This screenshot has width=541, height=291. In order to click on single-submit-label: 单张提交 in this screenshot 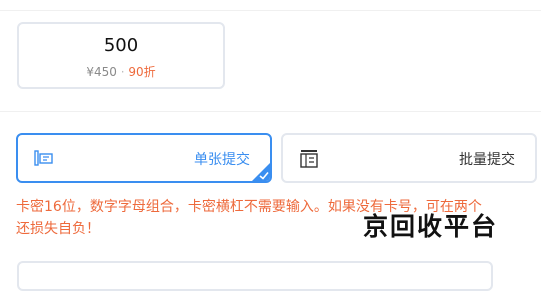, I will do `click(222, 160)`.